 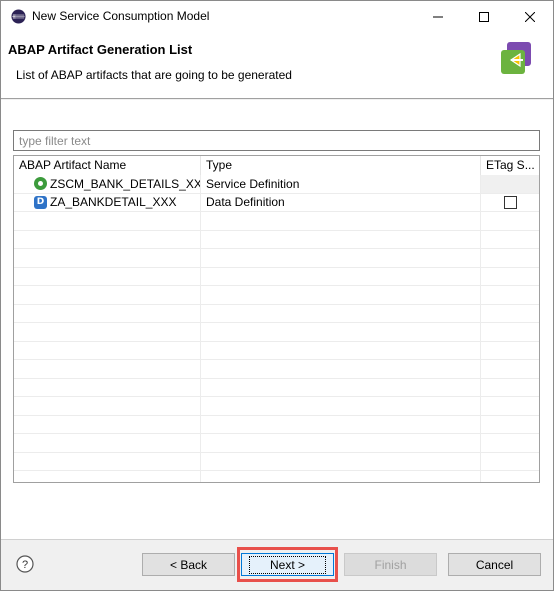 I want to click on minimize-icon, so click(x=438, y=16).